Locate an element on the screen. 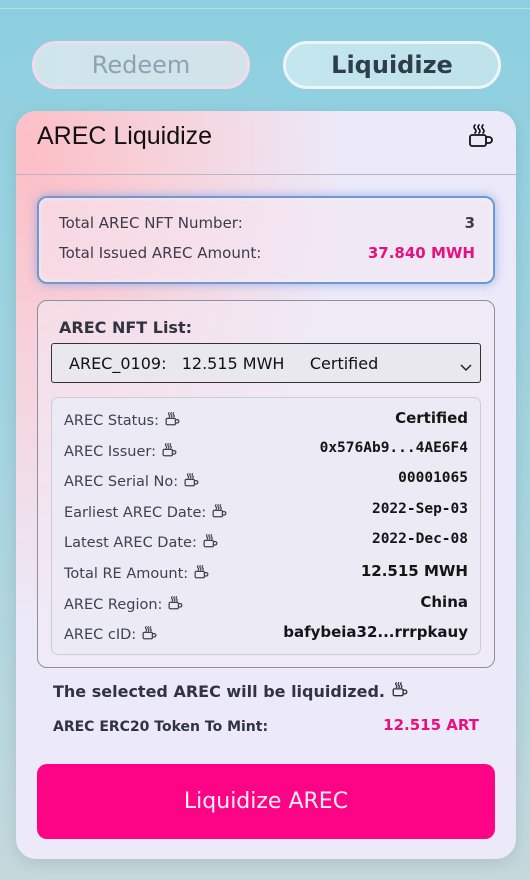 This screenshot has height=880, width=530. detail-label-wrap: AREC Status: is located at coordinates (122, 421).